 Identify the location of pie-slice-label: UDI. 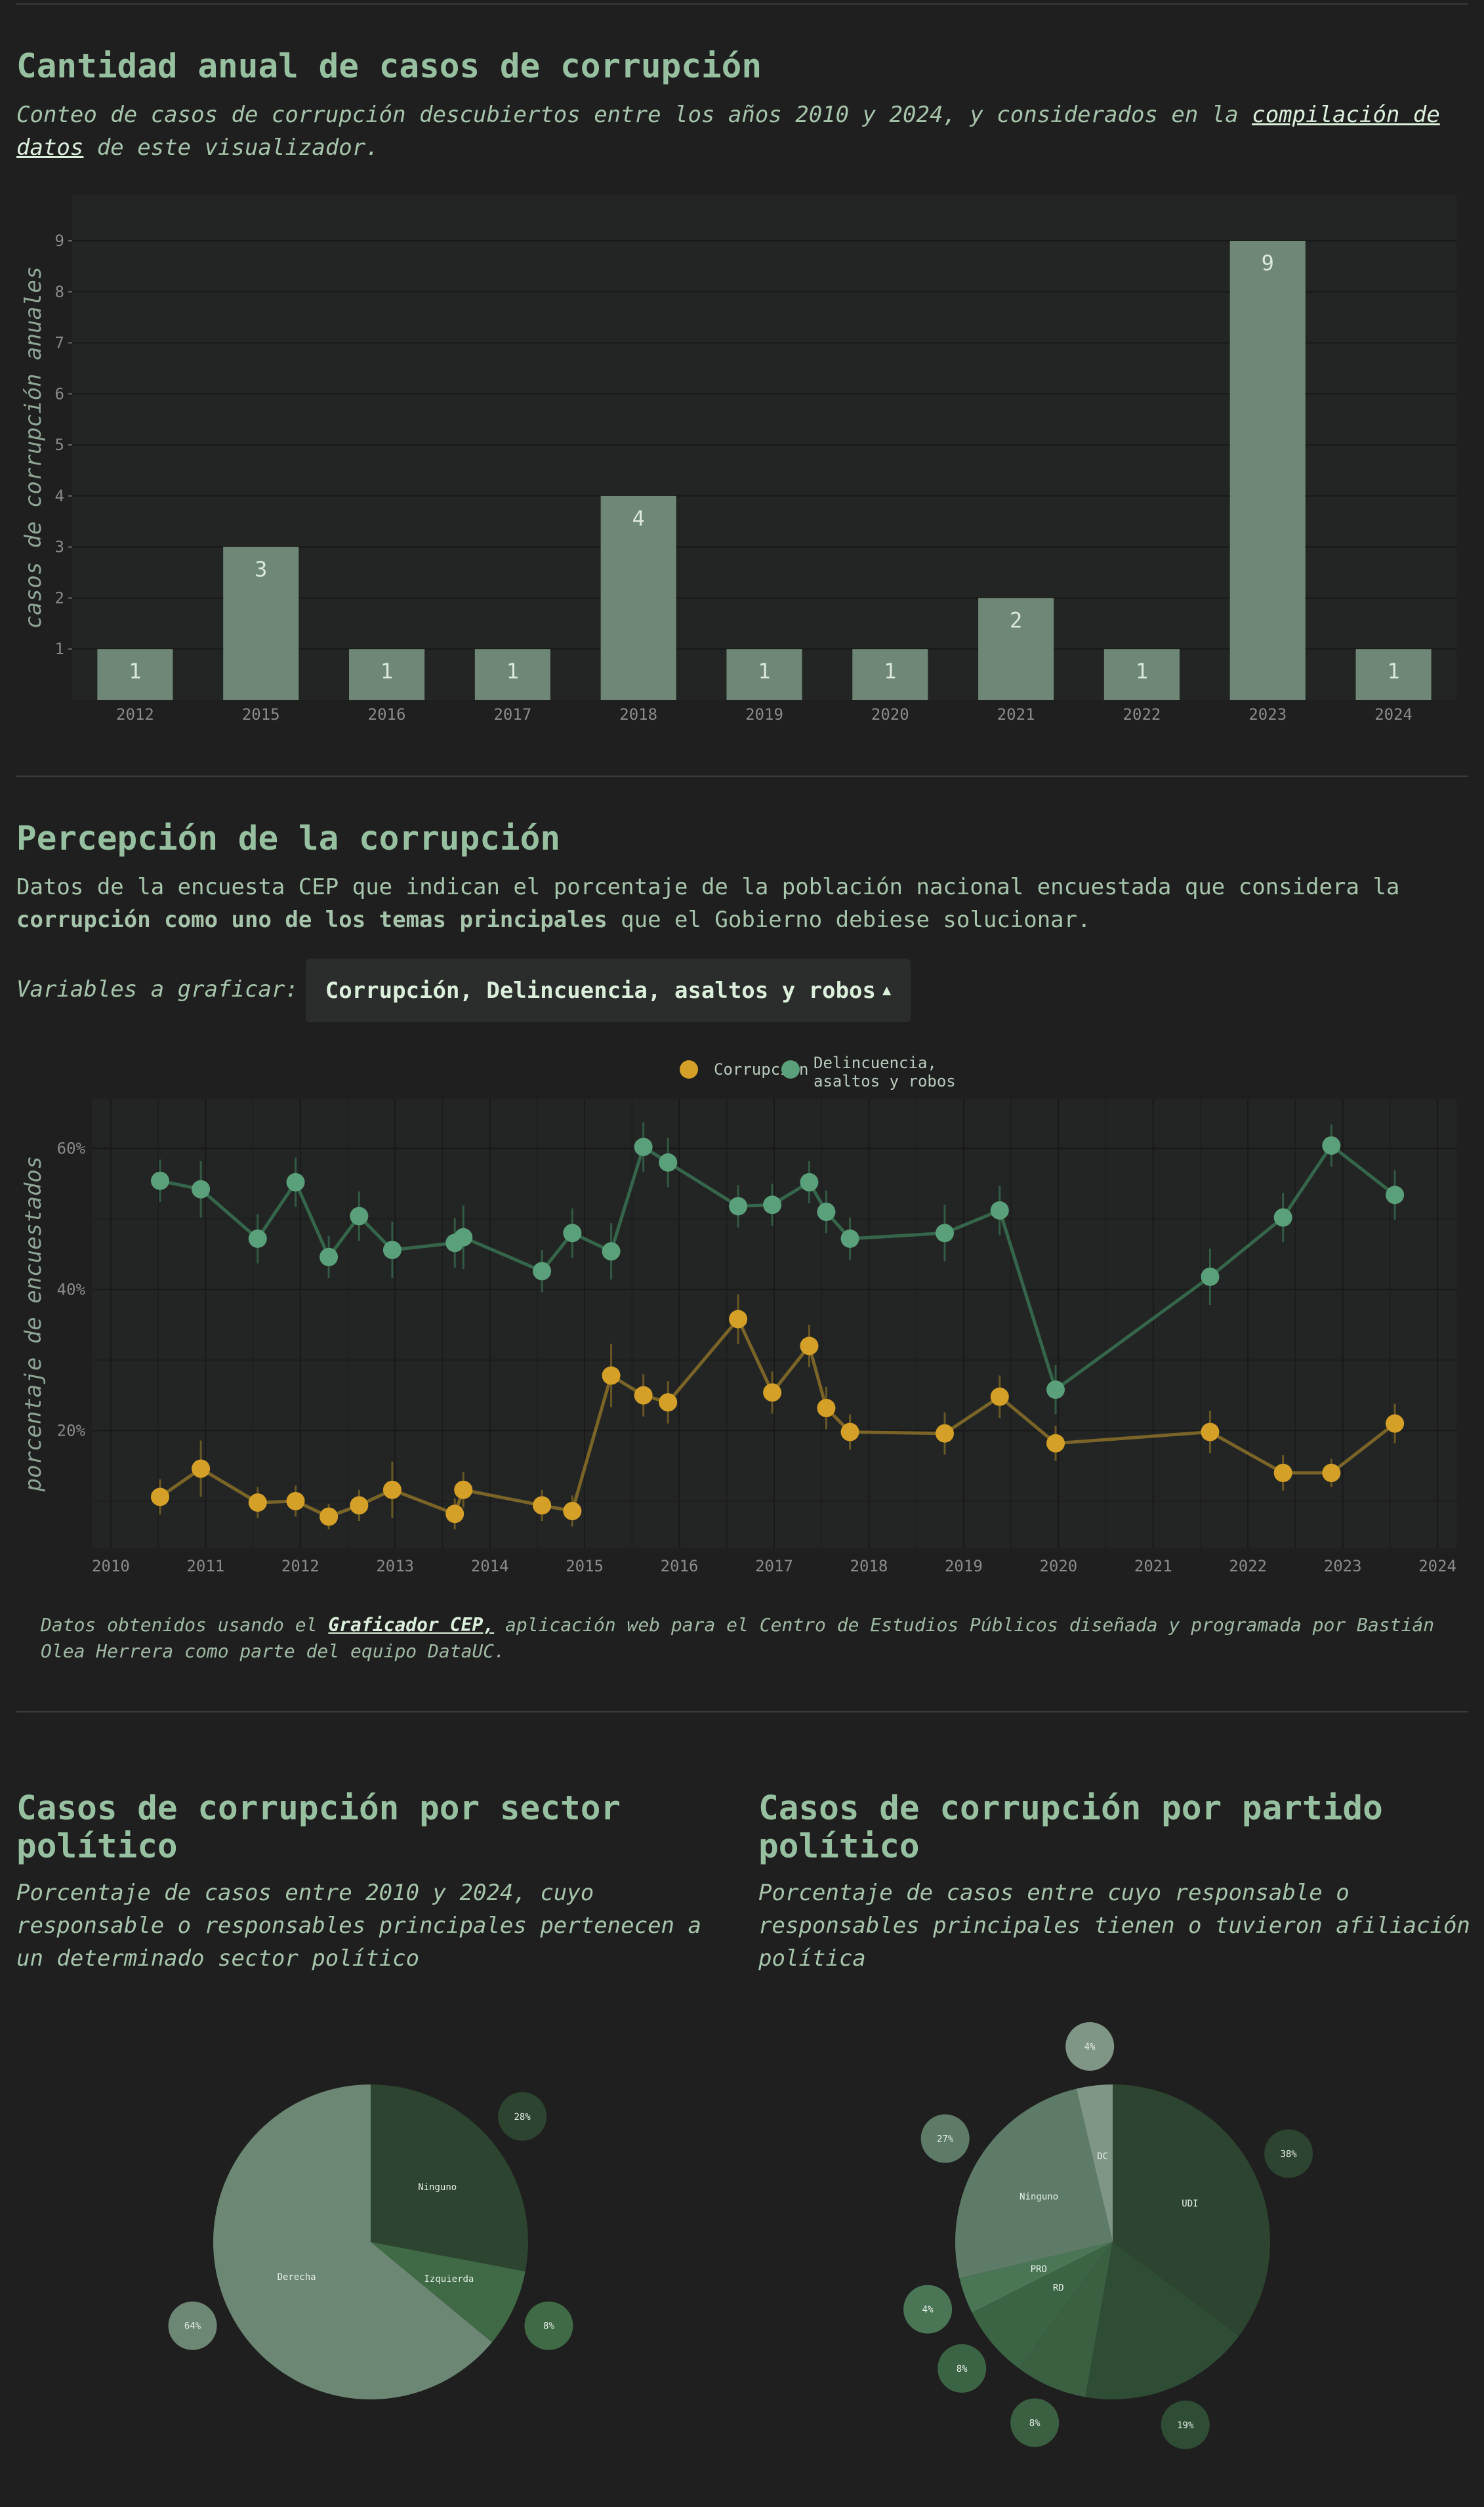
(1190, 2204).